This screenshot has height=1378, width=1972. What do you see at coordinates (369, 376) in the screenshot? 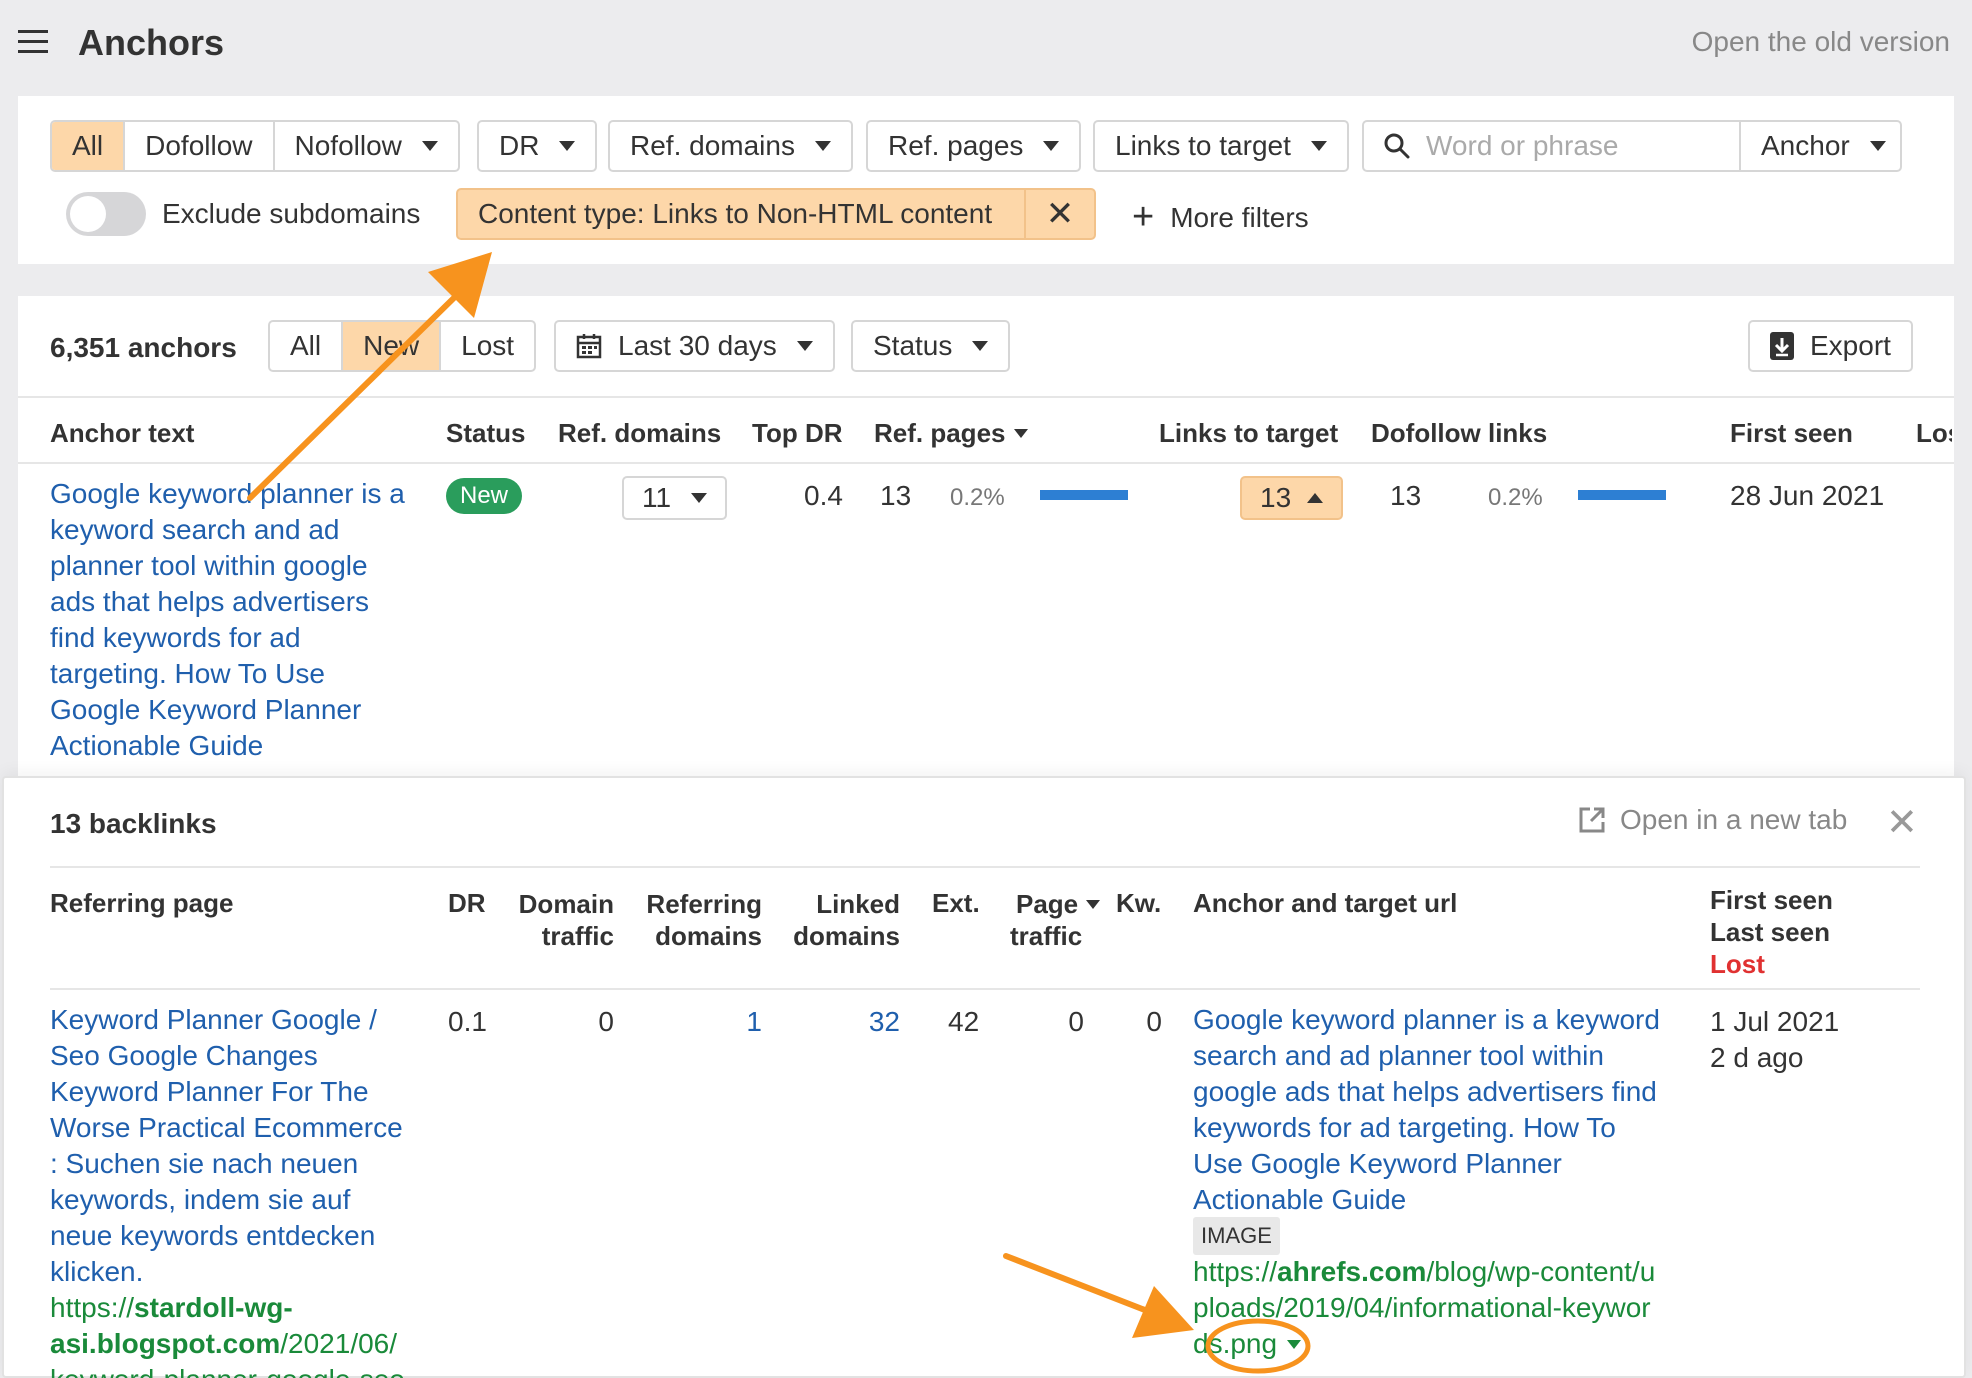
I see `annotation-arrow-top` at bounding box center [369, 376].